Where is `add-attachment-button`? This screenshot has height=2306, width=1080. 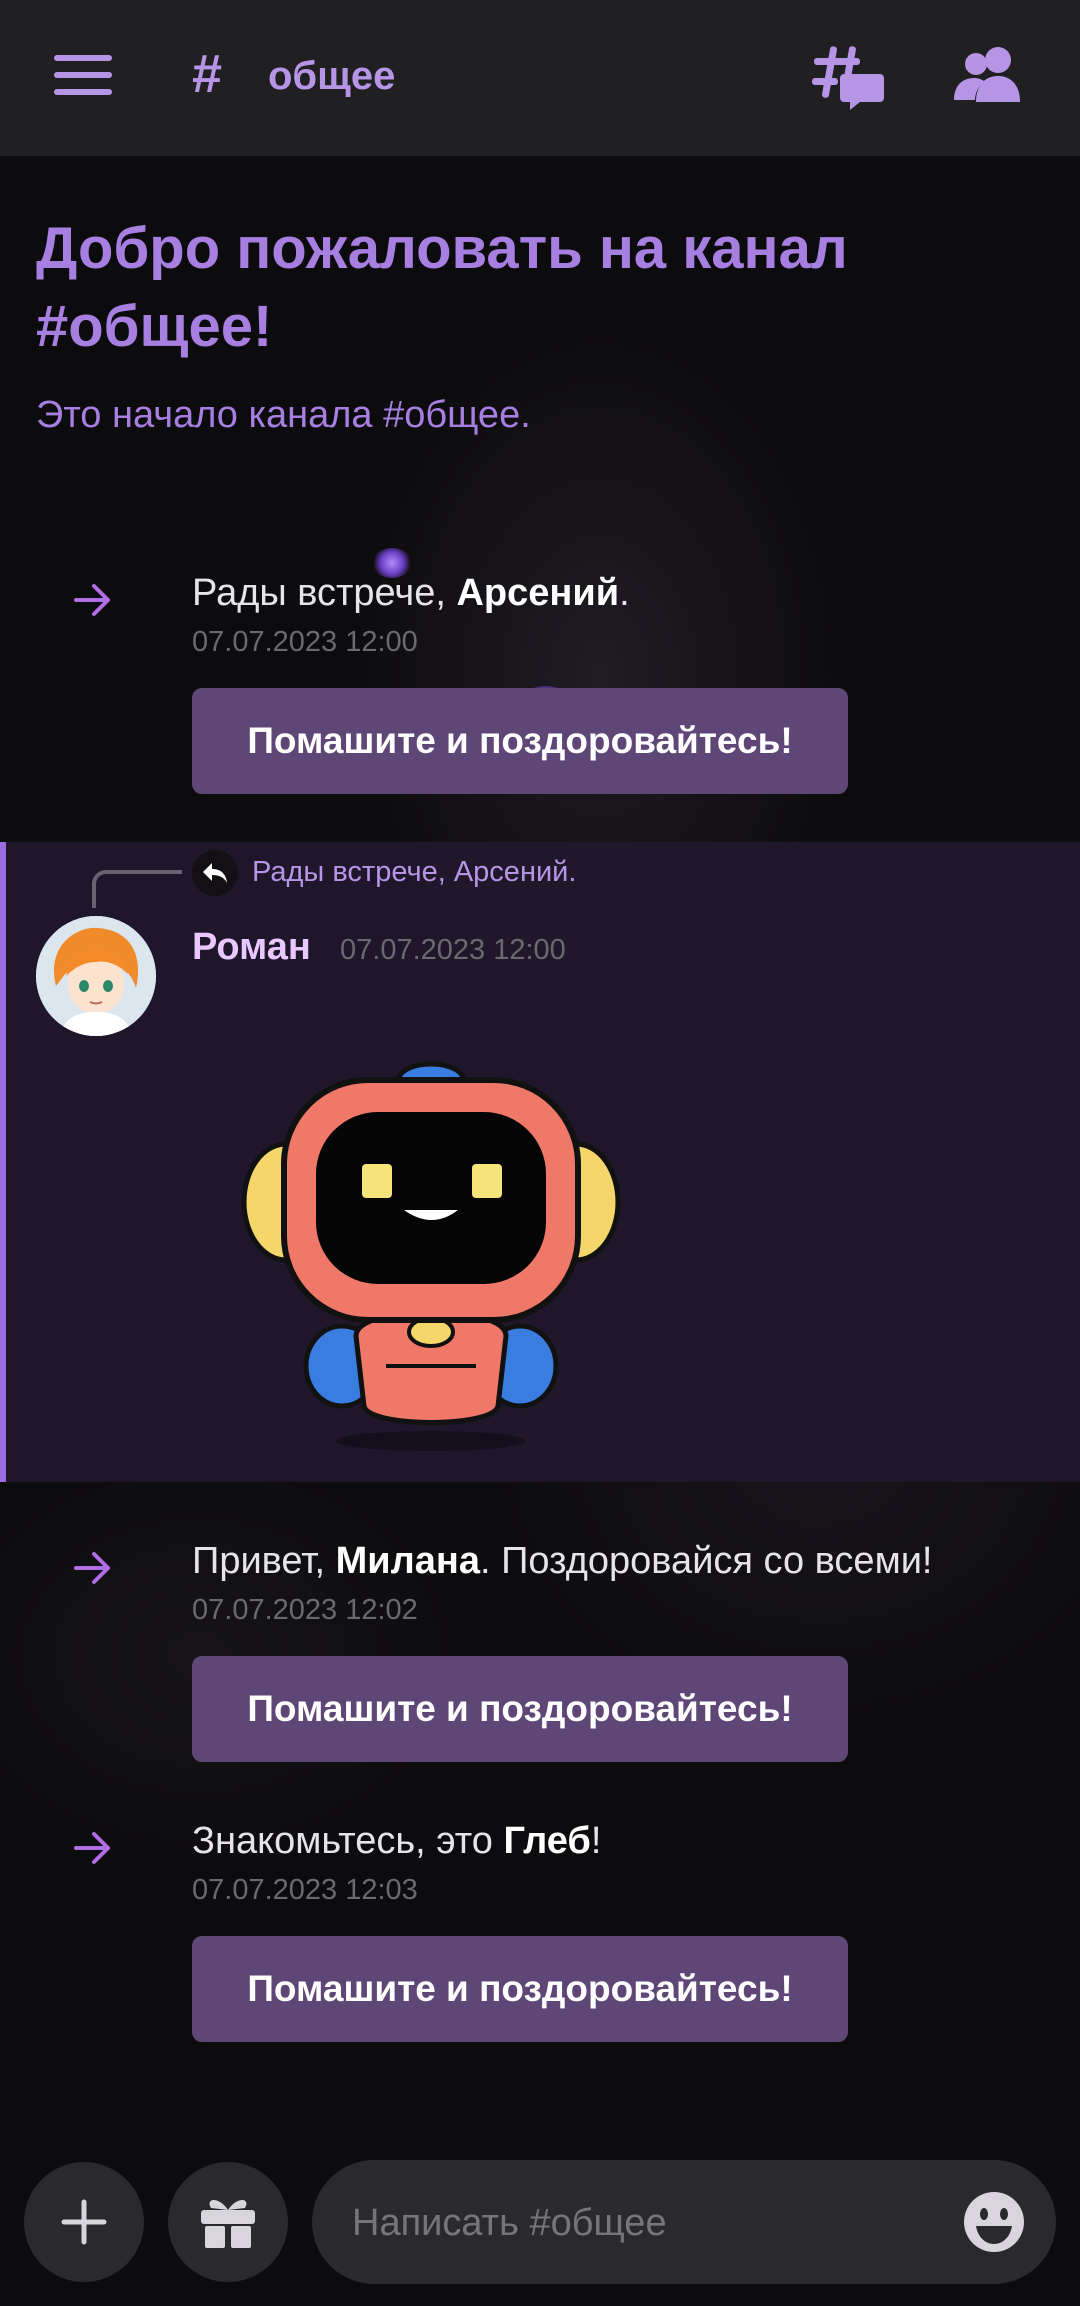
add-attachment-button is located at coordinates (84, 2222).